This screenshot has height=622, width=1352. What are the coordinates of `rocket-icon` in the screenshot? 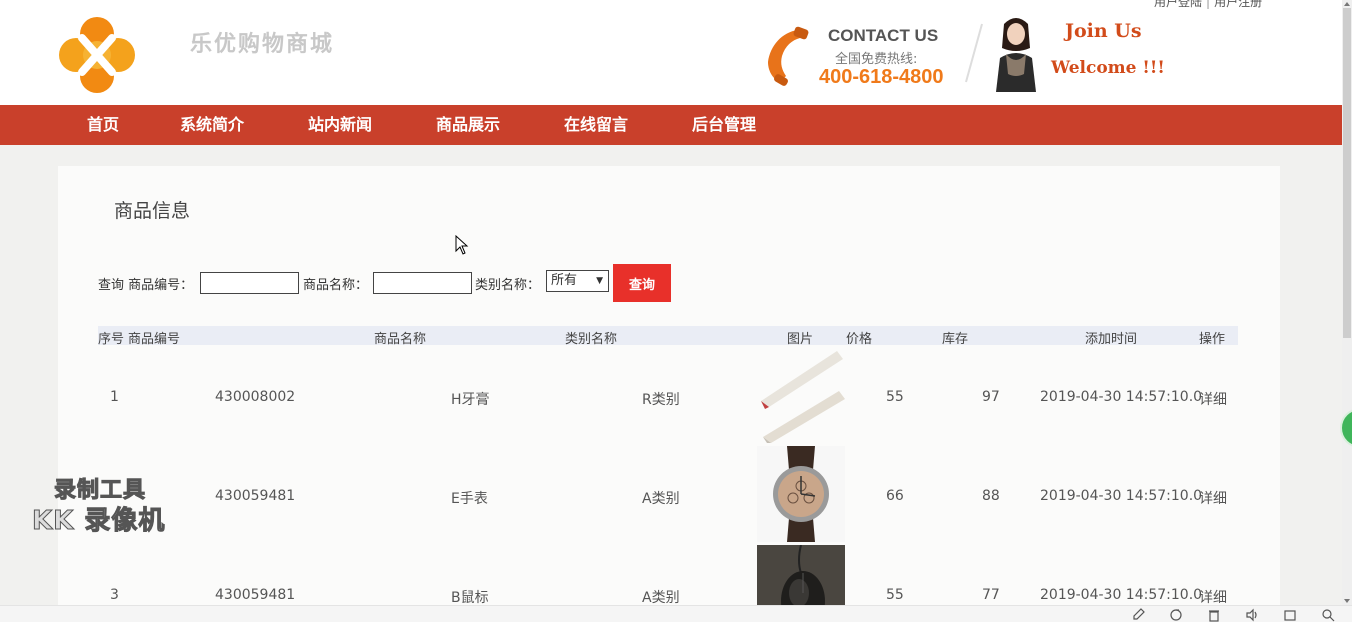 It's located at (1138, 615).